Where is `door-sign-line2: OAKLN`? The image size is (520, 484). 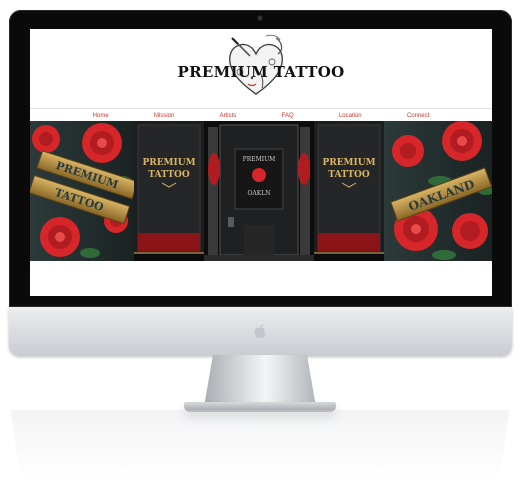
door-sign-line2: OAKLN is located at coordinates (259, 193).